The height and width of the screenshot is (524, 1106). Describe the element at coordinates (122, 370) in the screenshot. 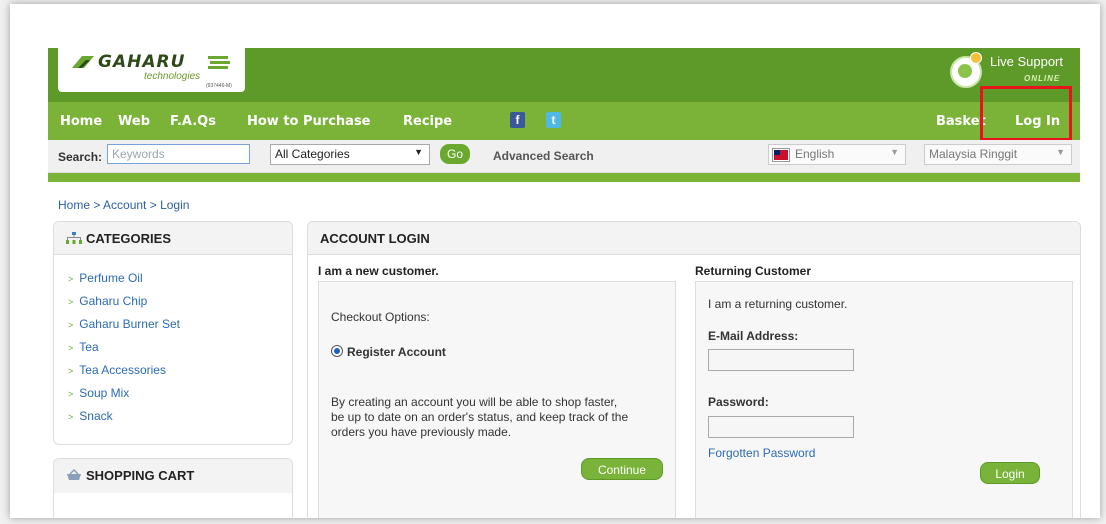

I see `category-label: Tea Accessories` at that location.